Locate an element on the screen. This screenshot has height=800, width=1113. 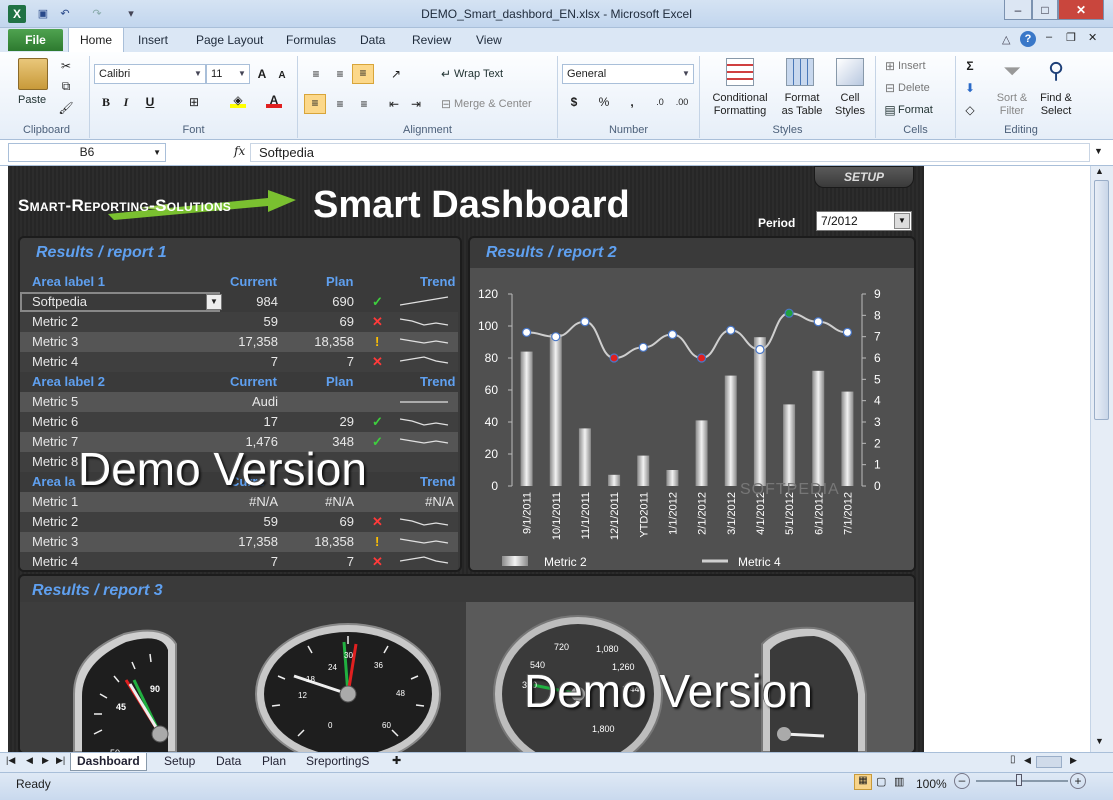
close-button: ✕ is located at coordinates (1081, 10).